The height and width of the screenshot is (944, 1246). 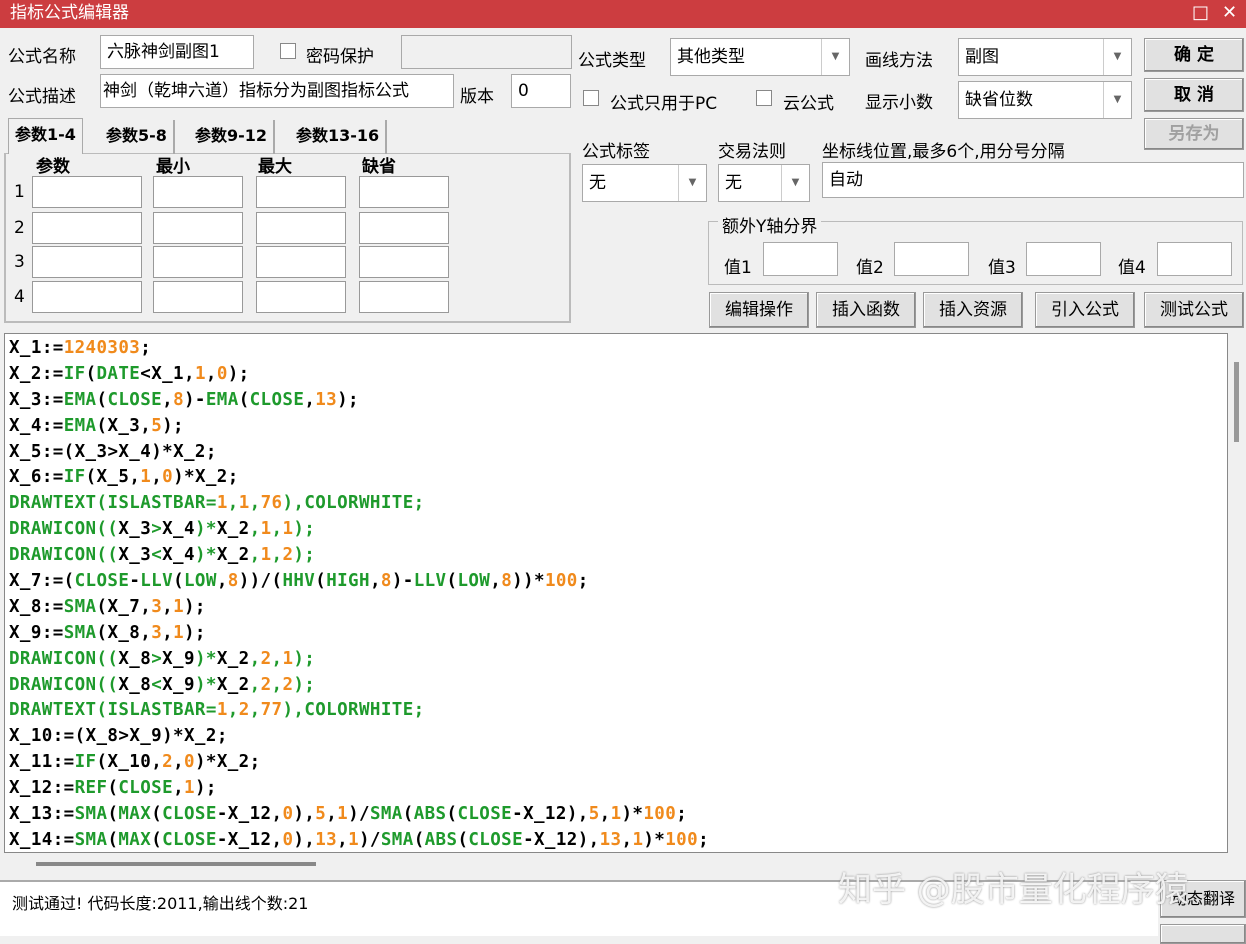 I want to click on code-punct: )*, so click(x=654, y=839).